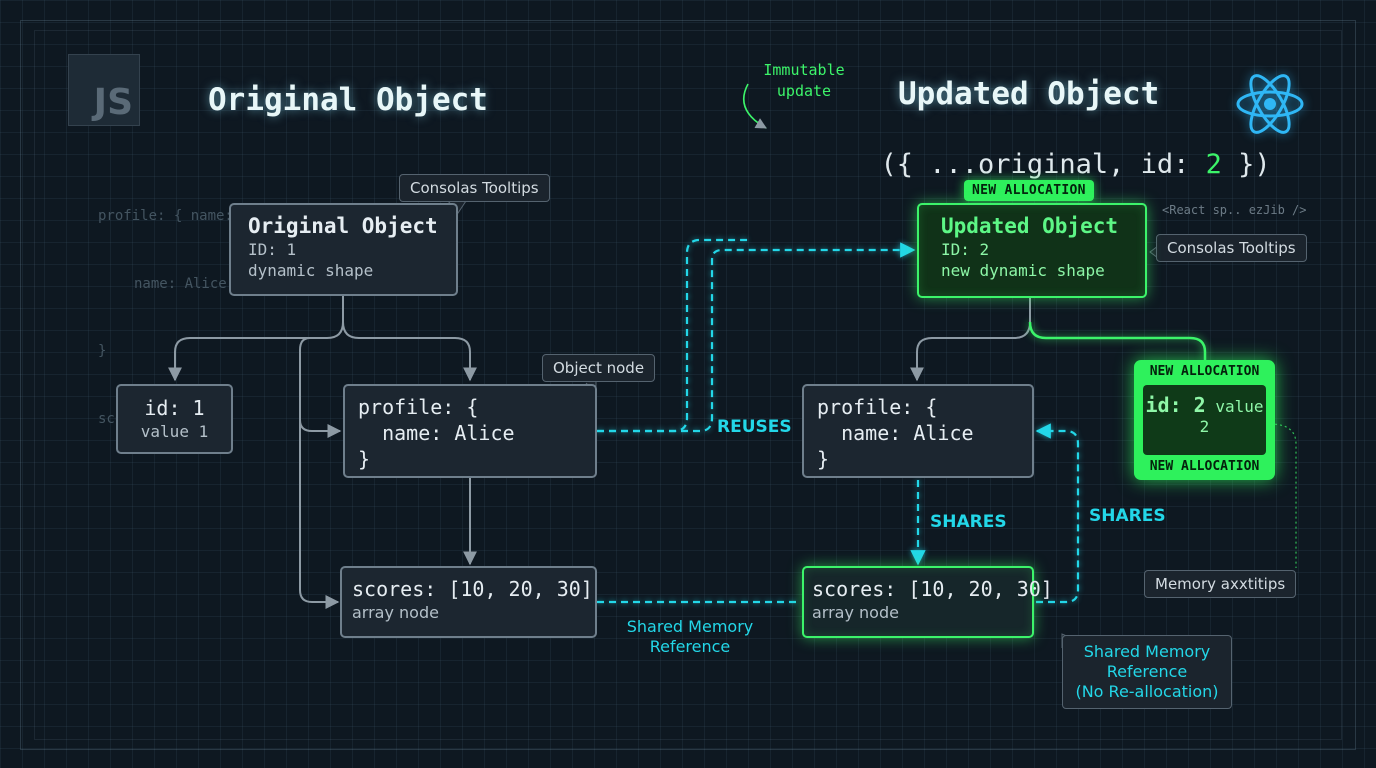  I want to click on node-left-scores: scores: [10, 20, 30] array node, so click(468, 602).